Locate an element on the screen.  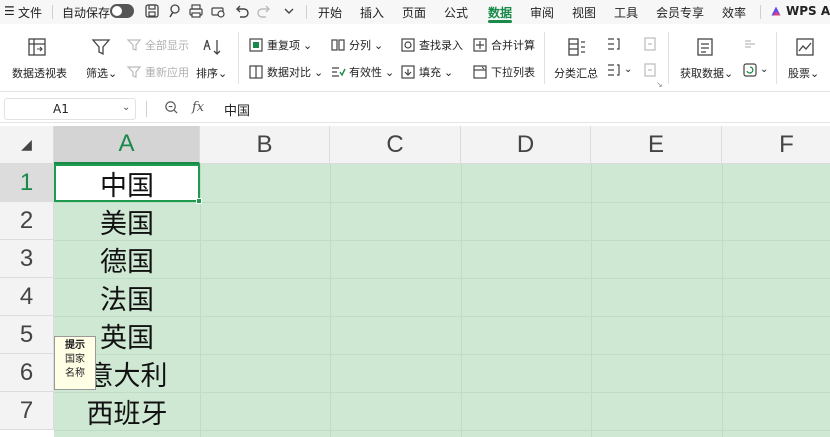
tab-home: 开始 is located at coordinates (330, 12).